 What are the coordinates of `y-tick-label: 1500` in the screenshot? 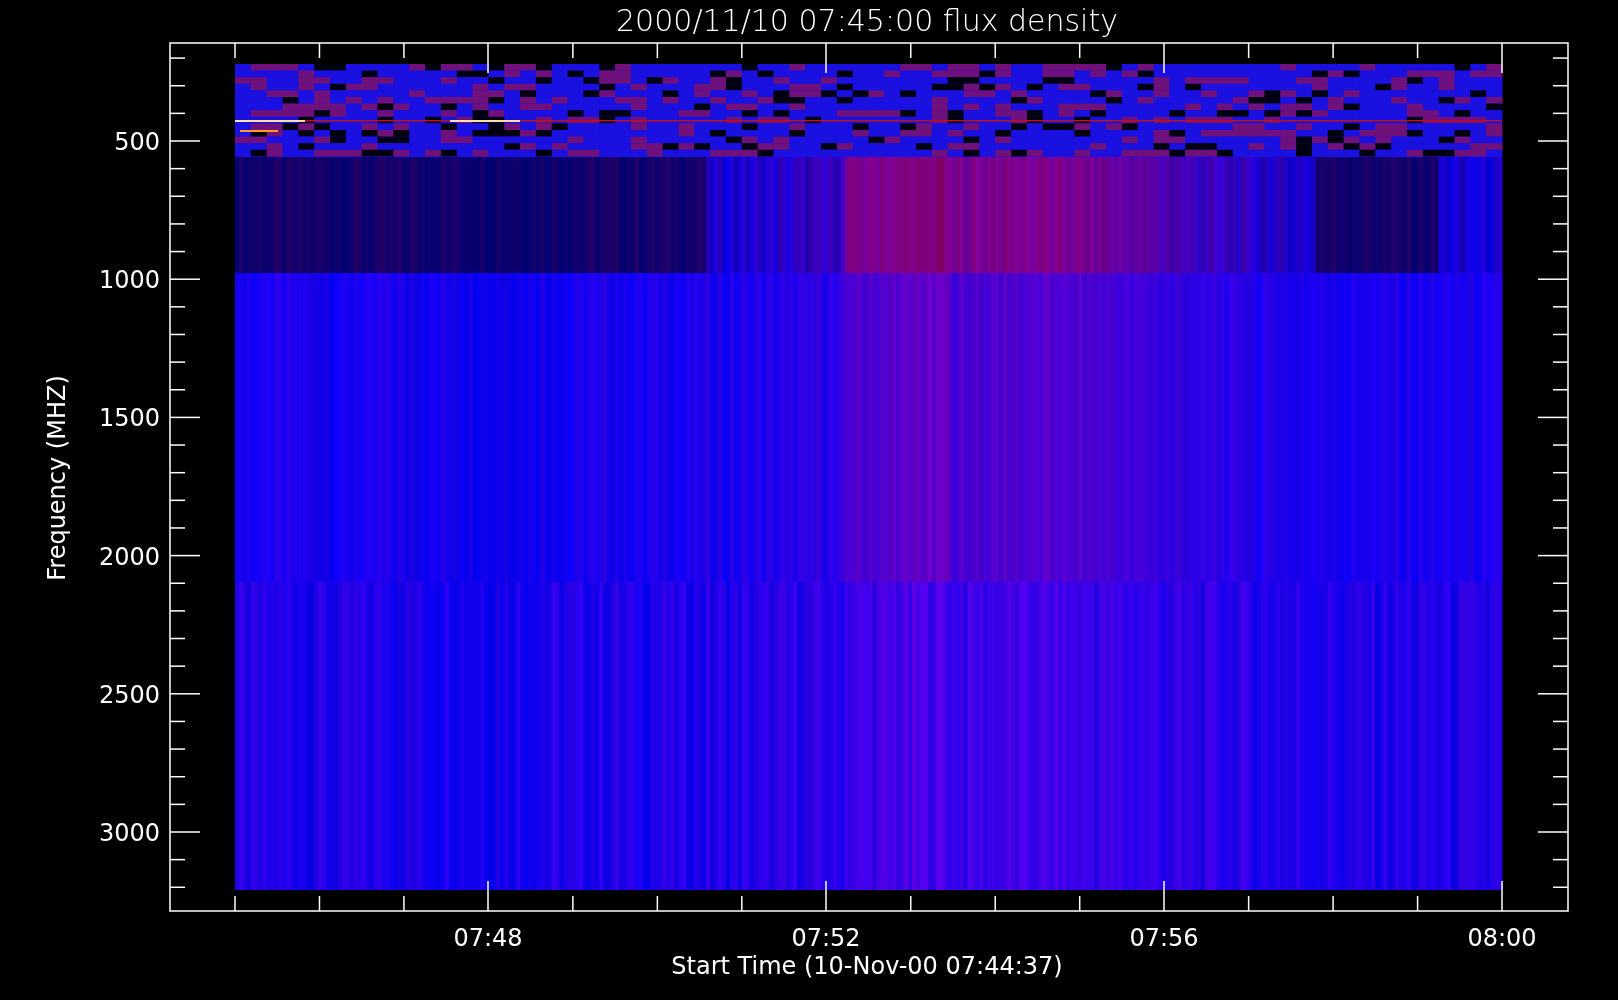 It's located at (129, 418).